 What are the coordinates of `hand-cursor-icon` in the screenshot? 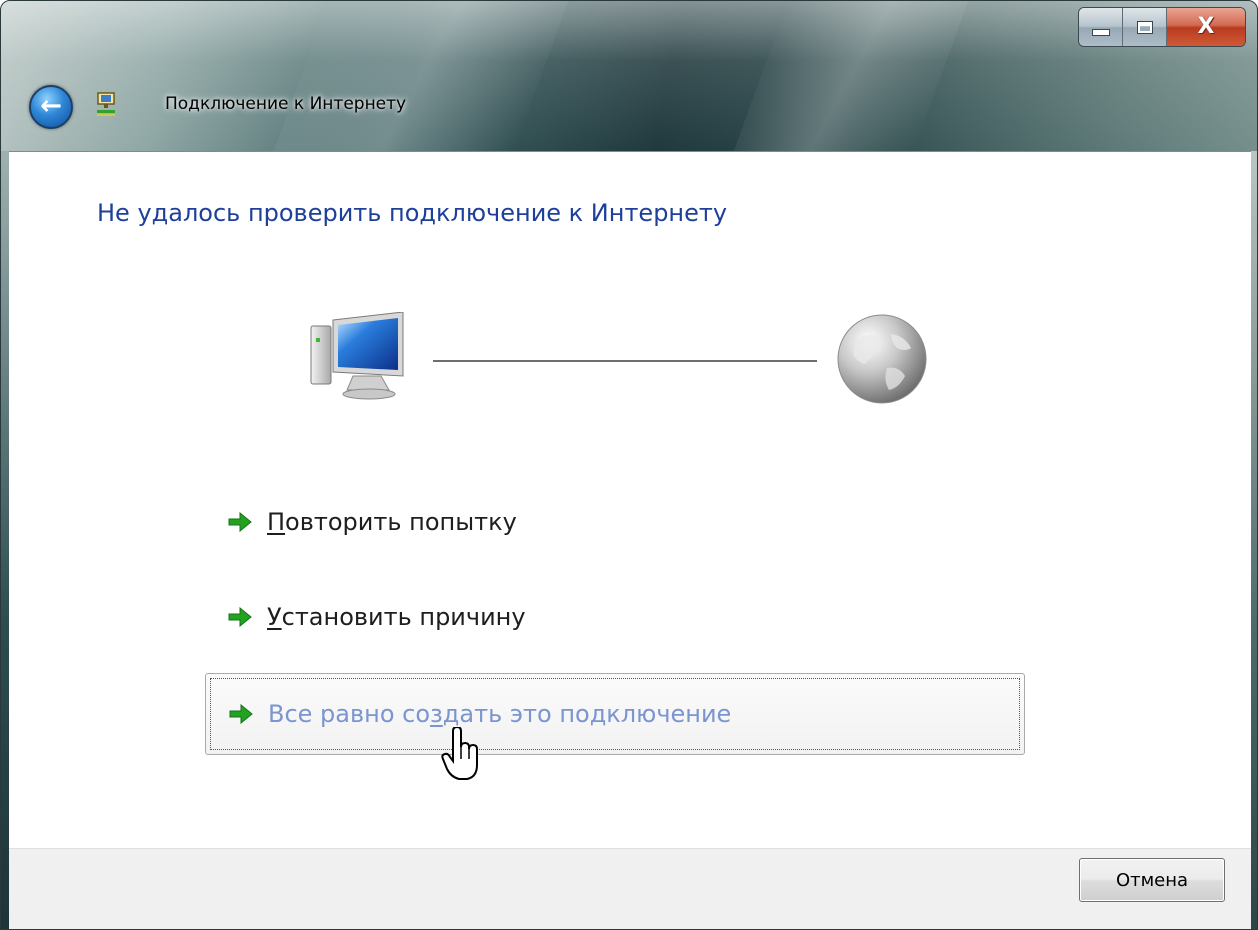 It's located at (459, 753).